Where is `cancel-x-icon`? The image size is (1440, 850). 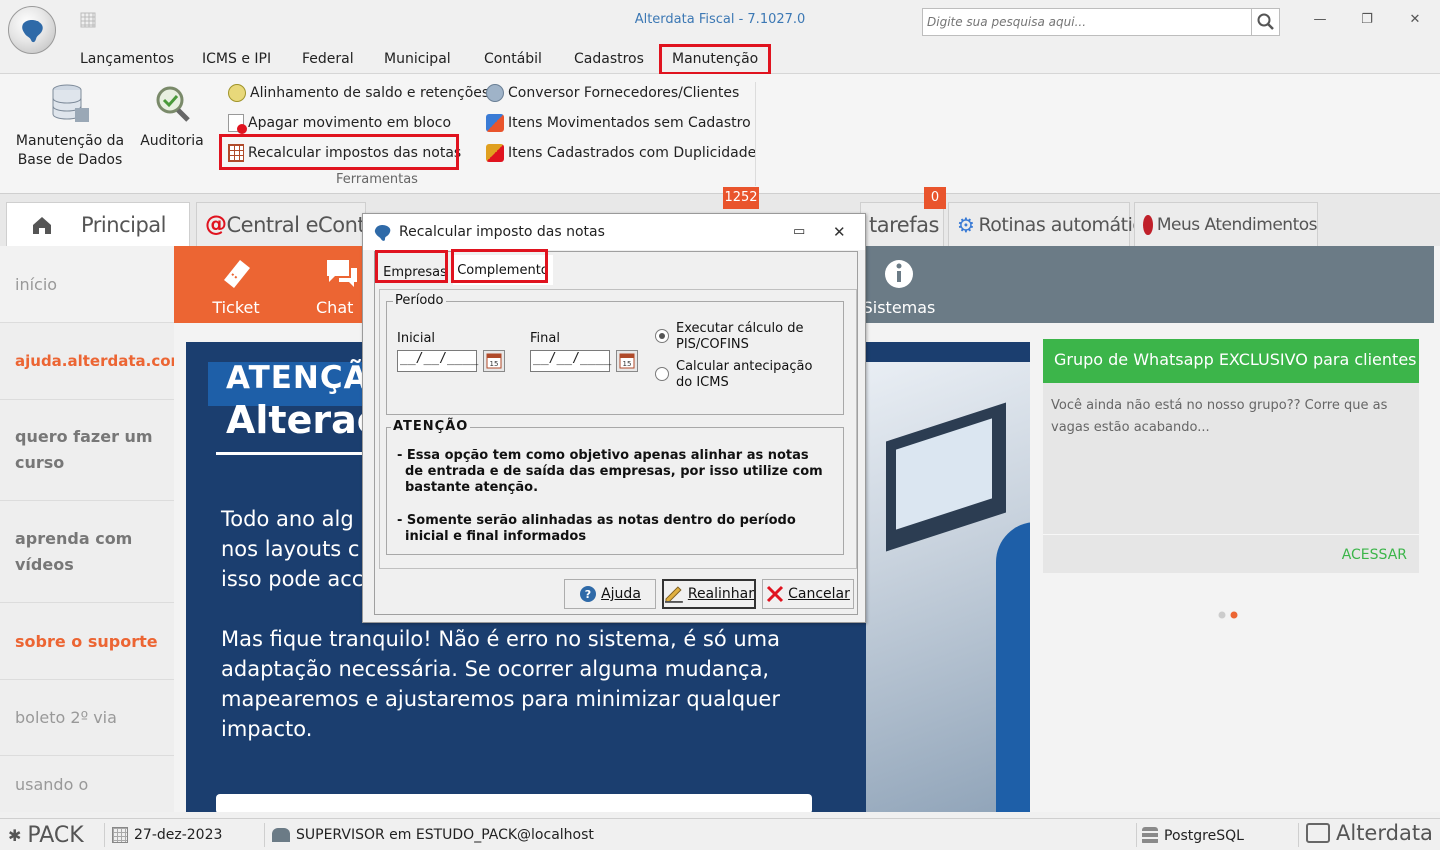 cancel-x-icon is located at coordinates (775, 594).